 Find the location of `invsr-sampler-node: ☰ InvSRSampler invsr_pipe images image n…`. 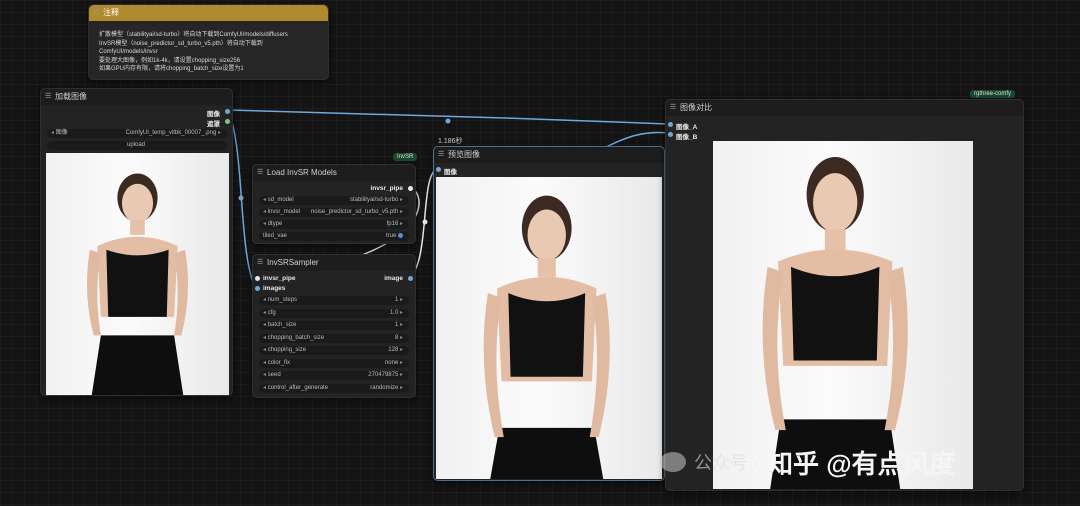

invsr-sampler-node: ☰ InvSRSampler invsr_pipe images image n… is located at coordinates (334, 326).